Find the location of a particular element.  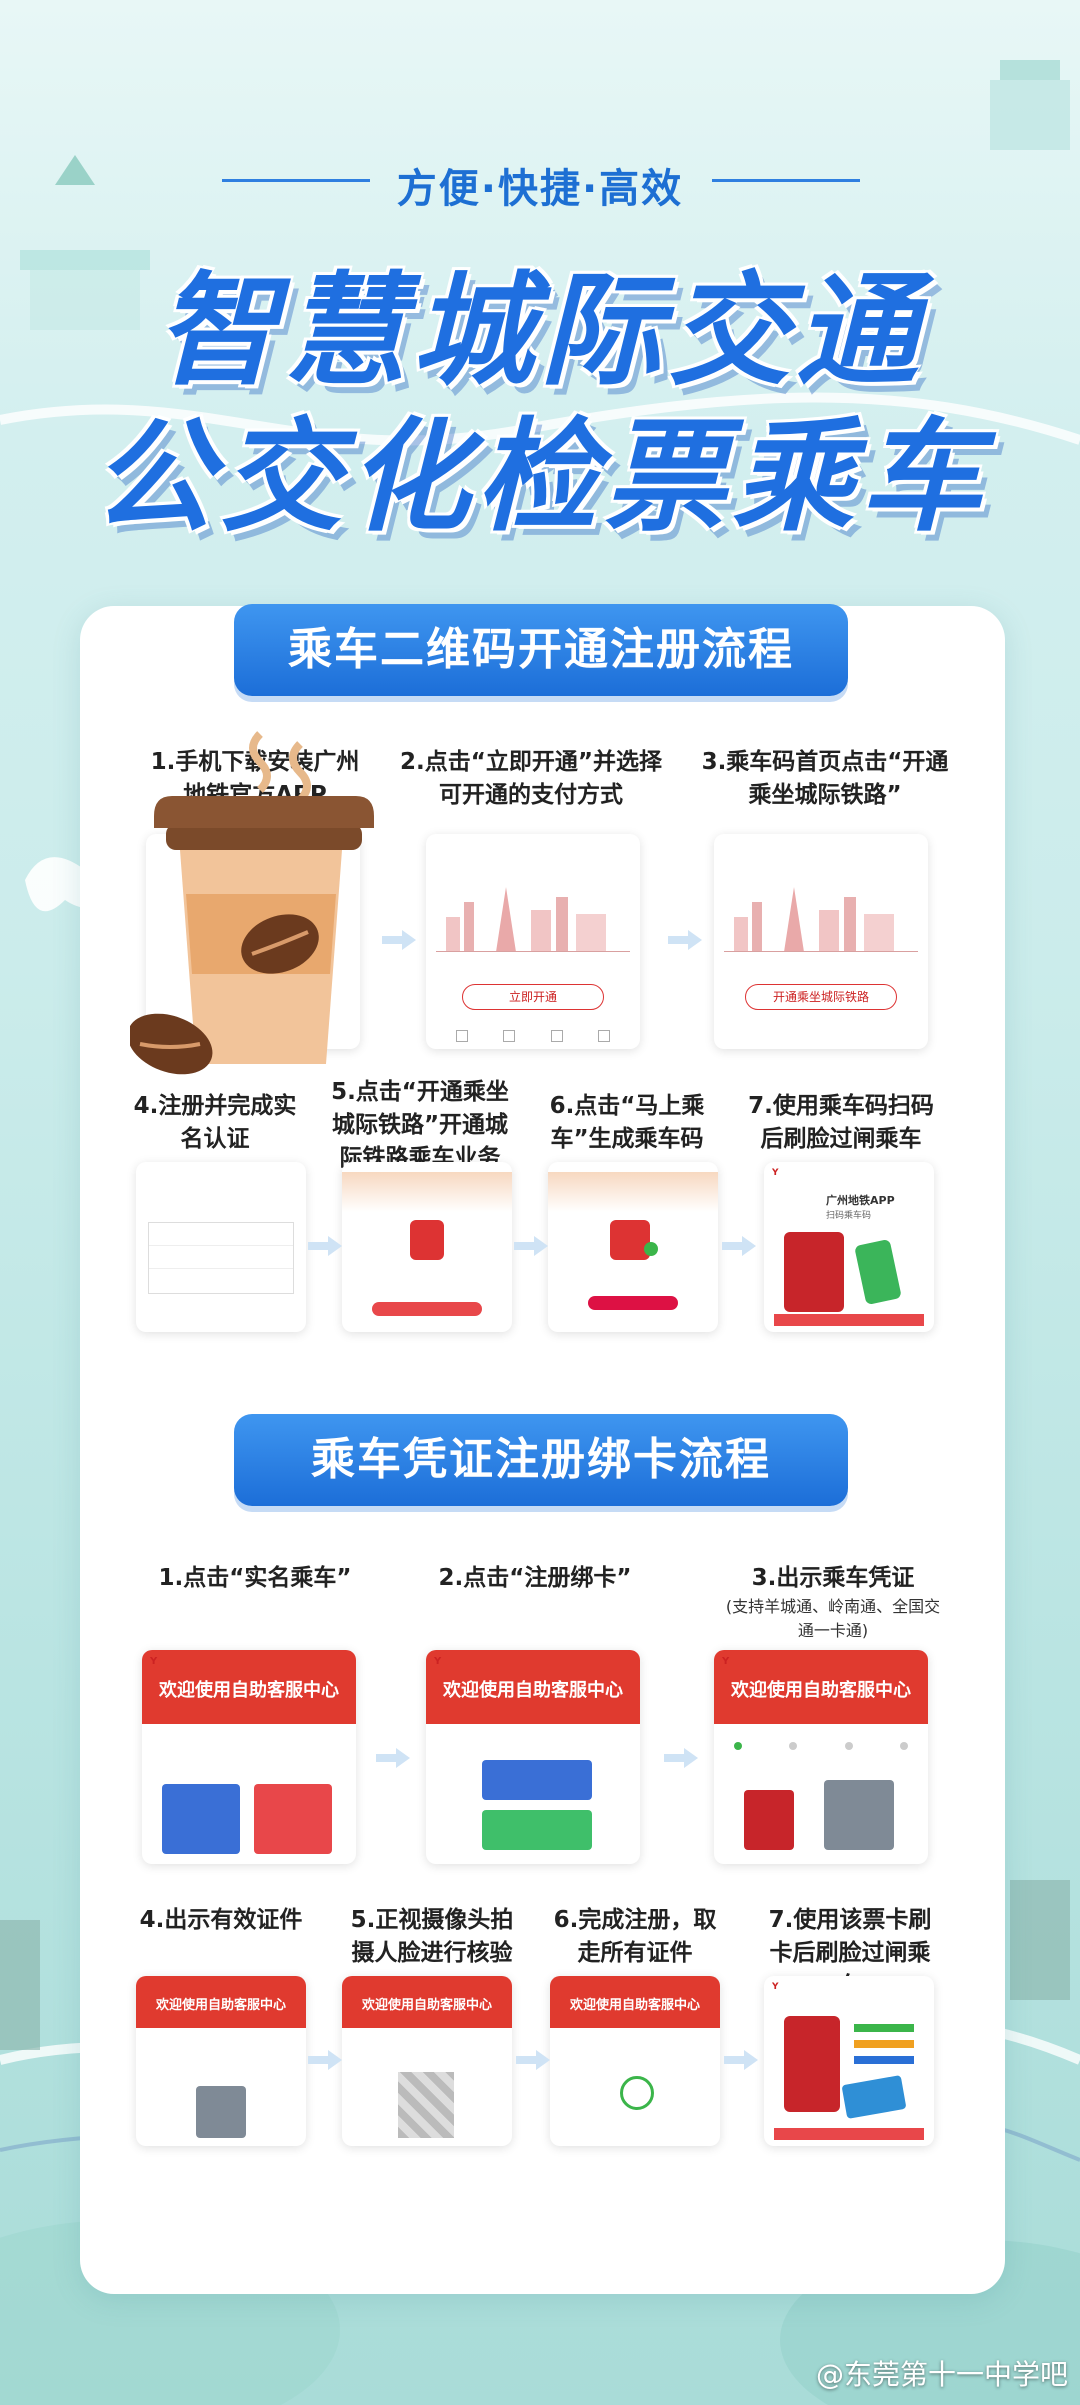

app-name-label: 广州地铁APP is located at coordinates (860, 1200).